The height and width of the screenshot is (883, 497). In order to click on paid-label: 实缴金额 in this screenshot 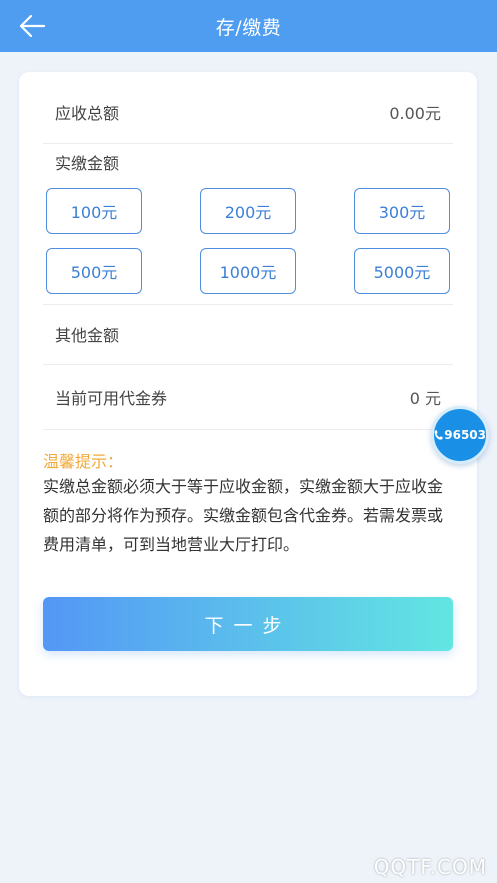, I will do `click(87, 163)`.